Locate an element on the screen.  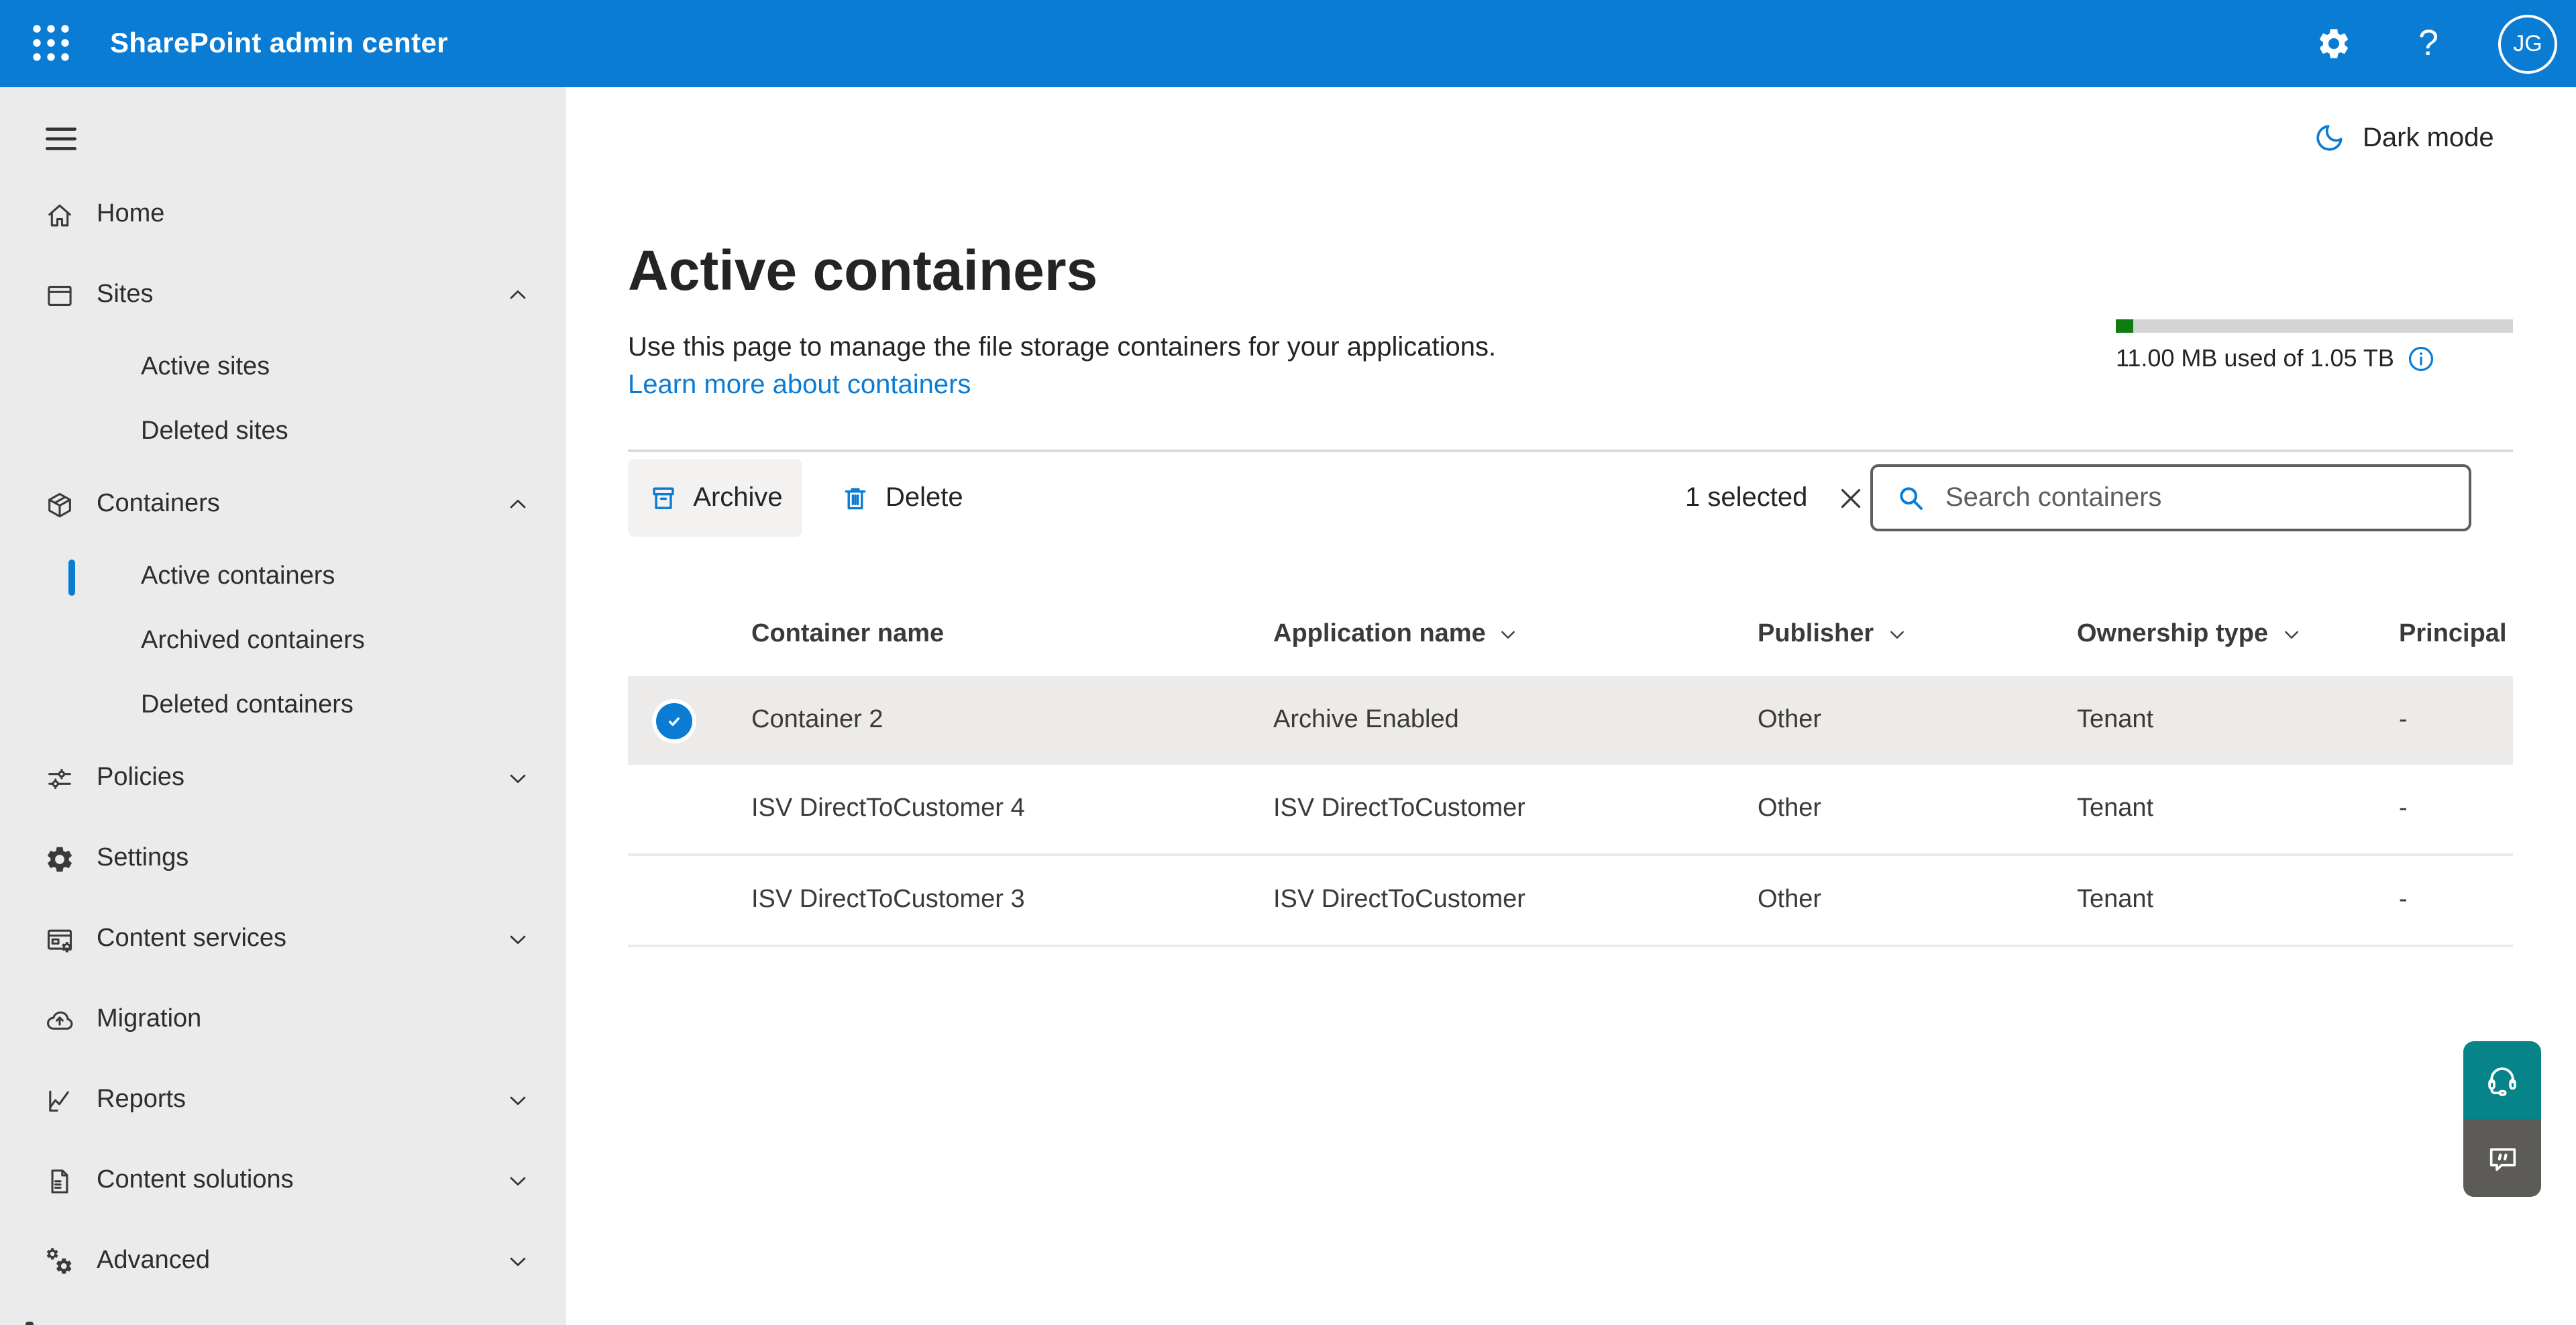
column-header-label: Ownership type is located at coordinates (2173, 634).